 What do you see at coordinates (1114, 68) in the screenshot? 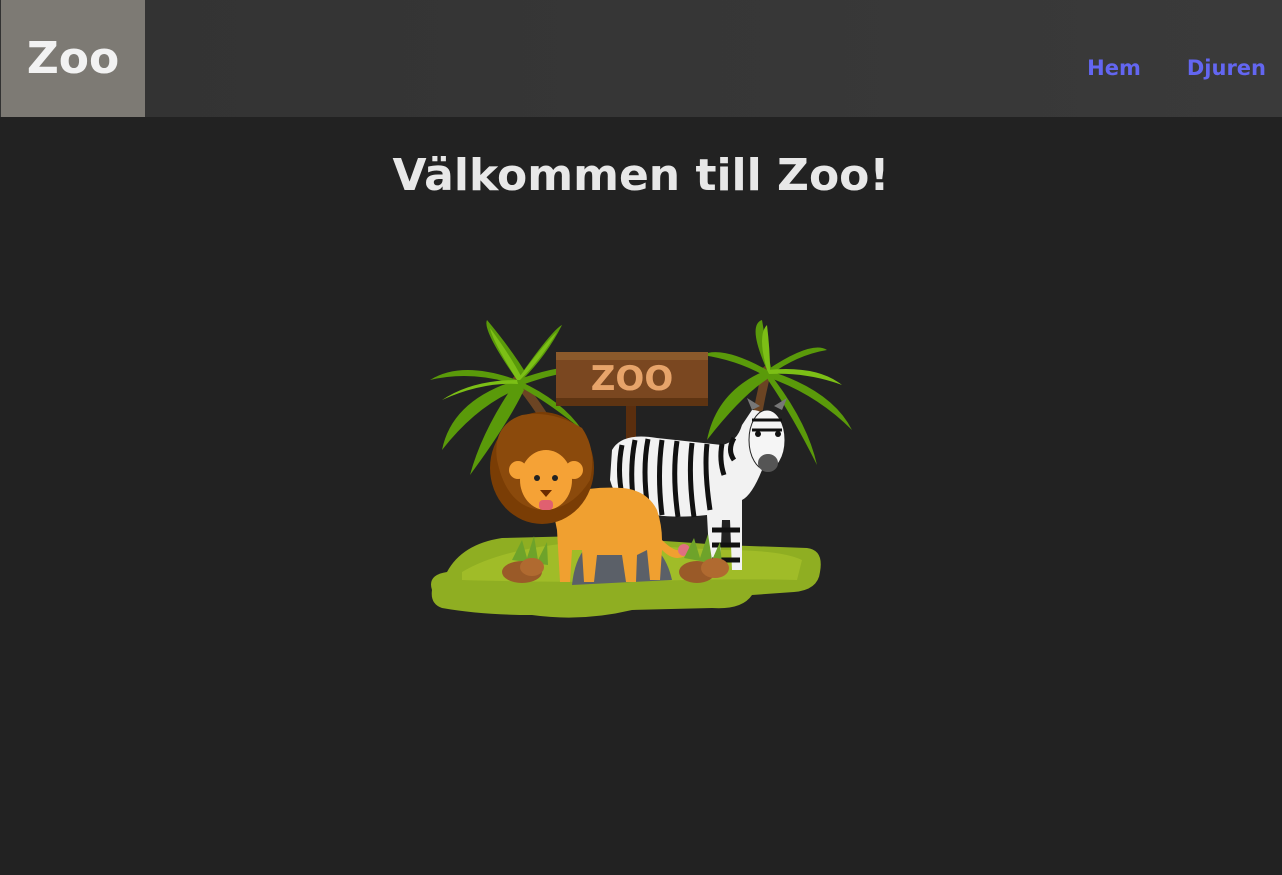
I see `nav-link-hem: Hem` at bounding box center [1114, 68].